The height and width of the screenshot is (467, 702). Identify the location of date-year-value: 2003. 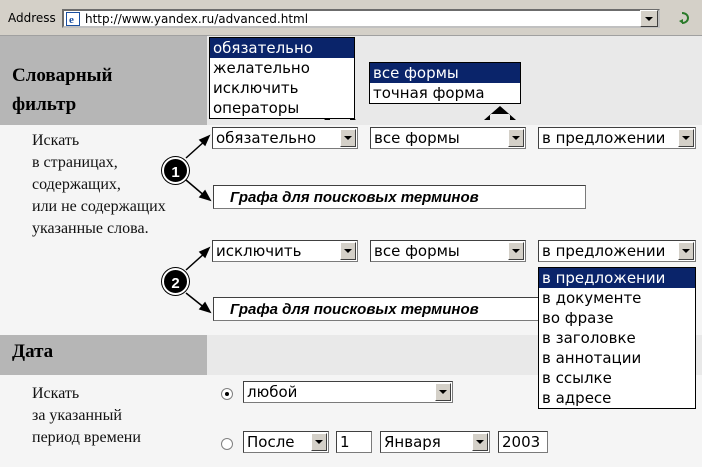
(521, 442).